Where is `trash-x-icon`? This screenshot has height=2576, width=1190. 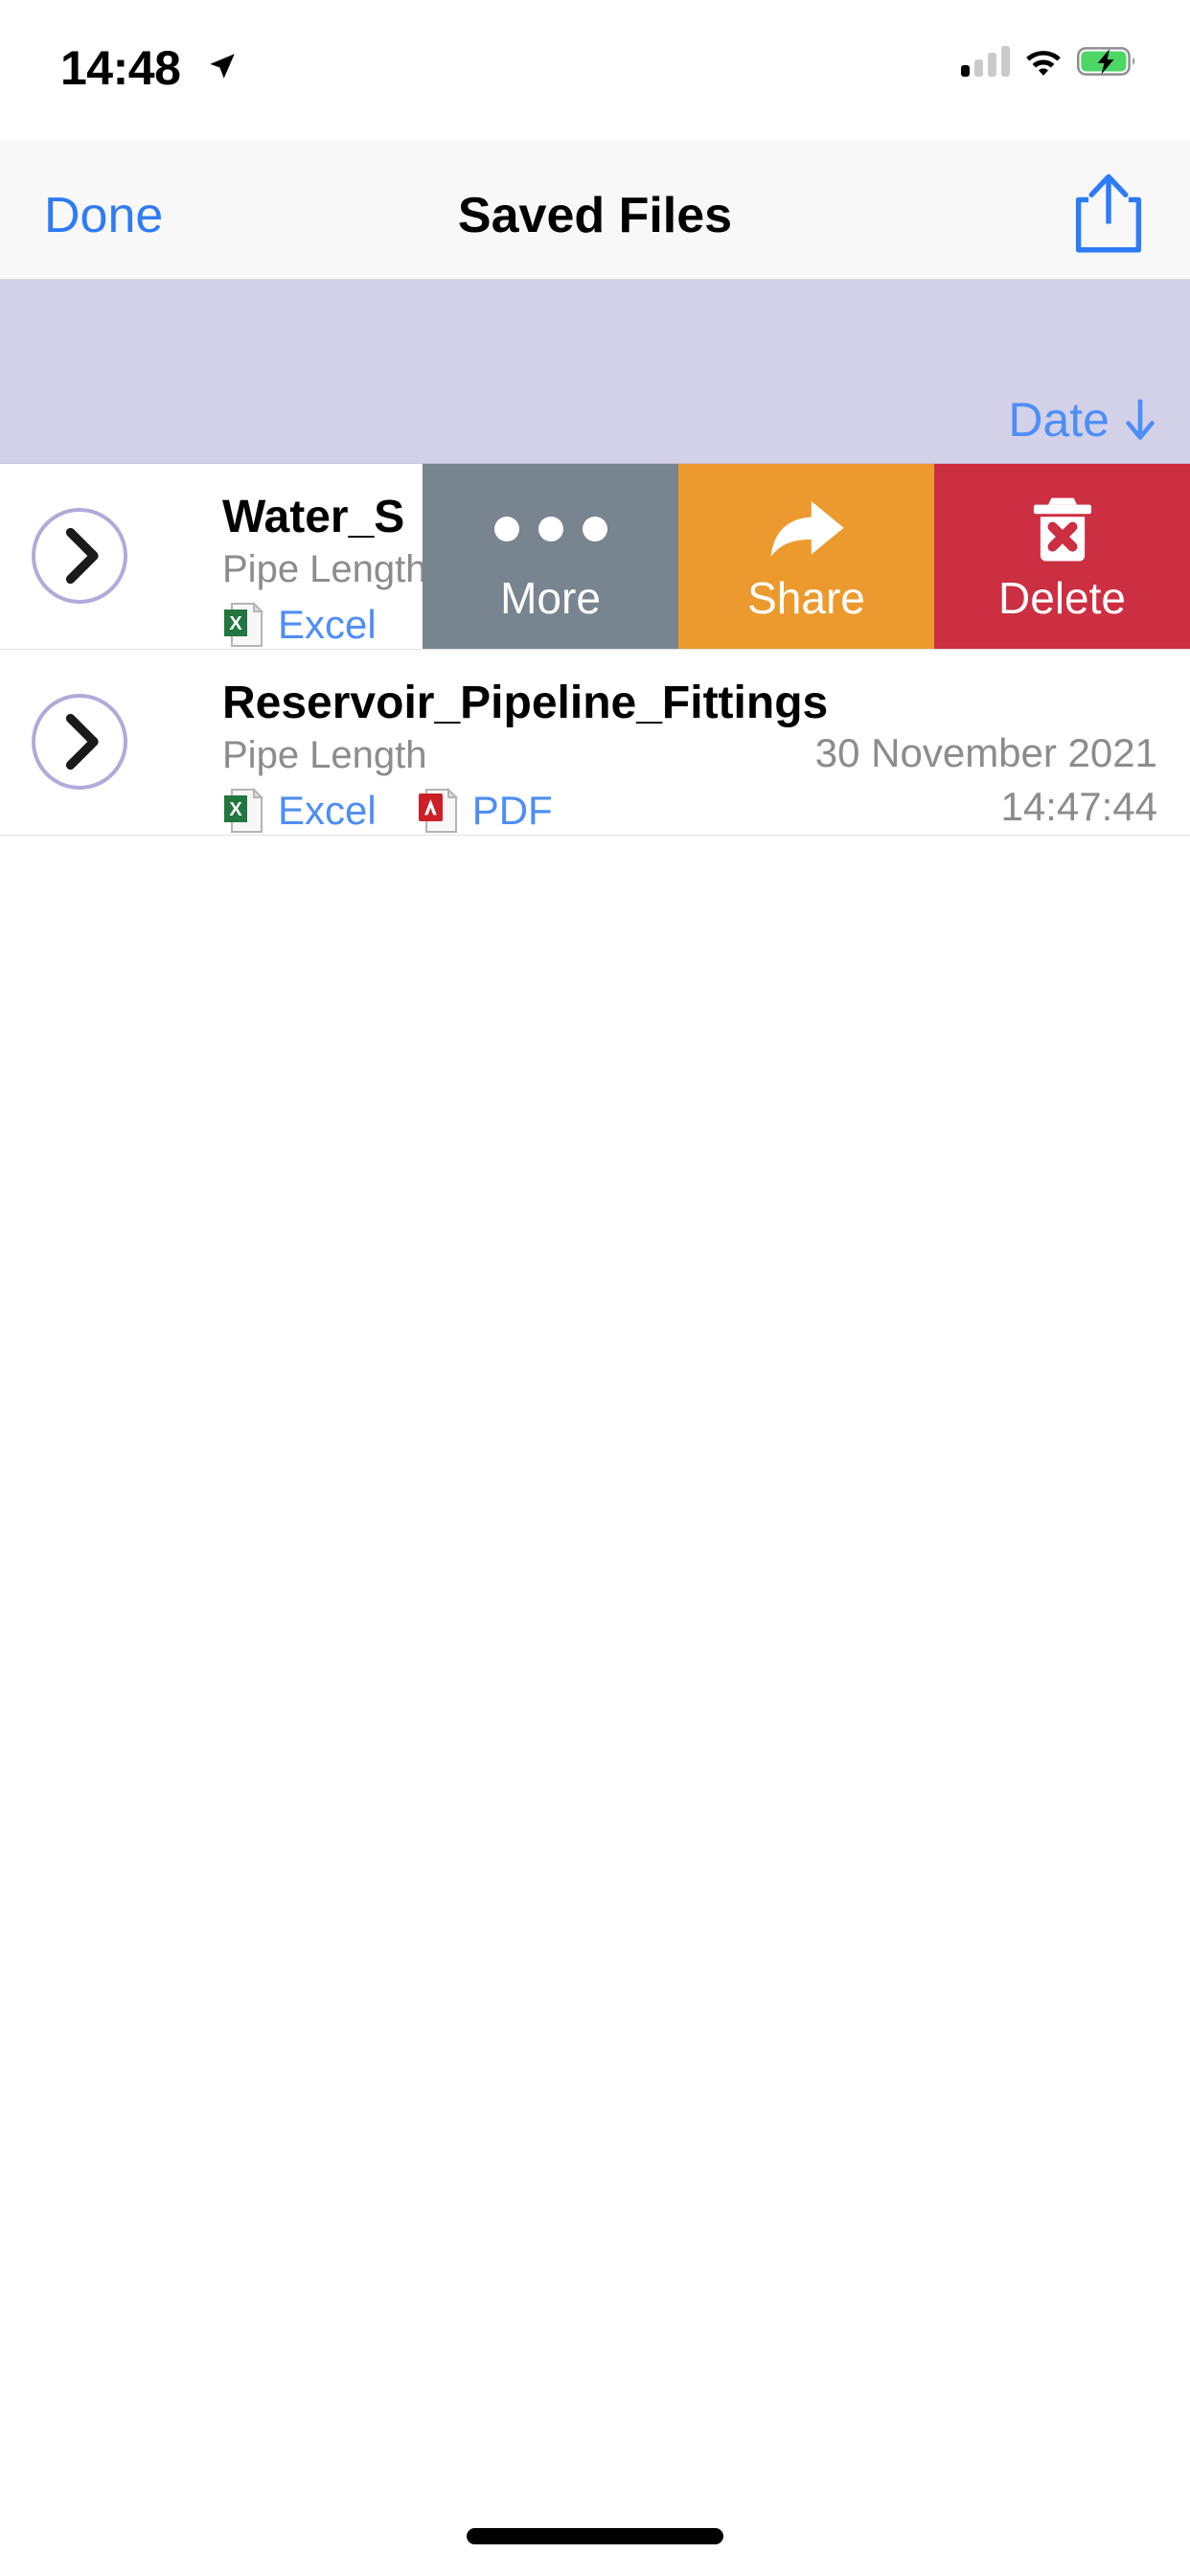
trash-x-icon is located at coordinates (1063, 529).